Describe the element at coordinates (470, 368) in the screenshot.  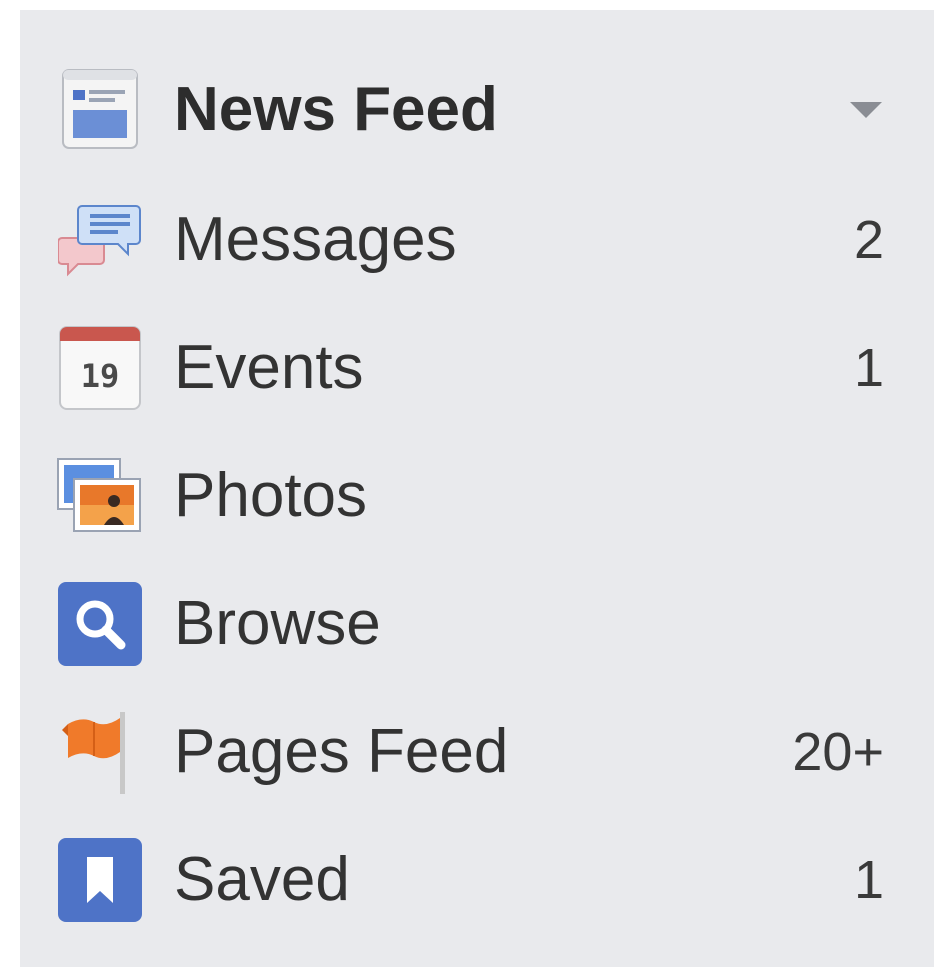
I see `nav-item-events: 19 Events 1` at that location.